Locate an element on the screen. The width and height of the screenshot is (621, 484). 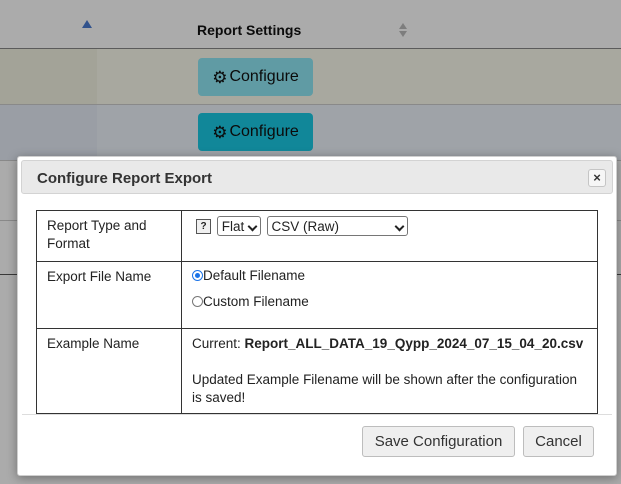
close-icon: × is located at coordinates (597, 178).